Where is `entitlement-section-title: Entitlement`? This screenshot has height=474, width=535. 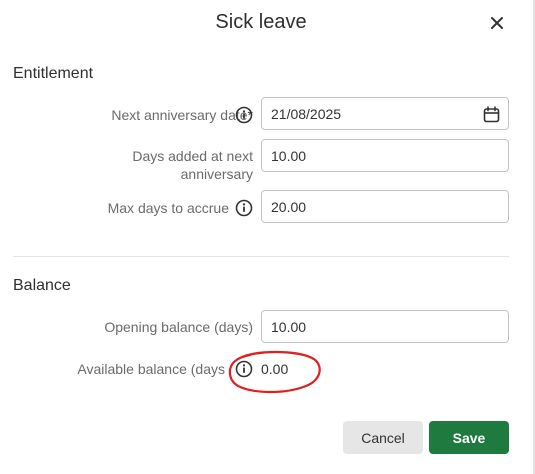 entitlement-section-title: Entitlement is located at coordinates (53, 73).